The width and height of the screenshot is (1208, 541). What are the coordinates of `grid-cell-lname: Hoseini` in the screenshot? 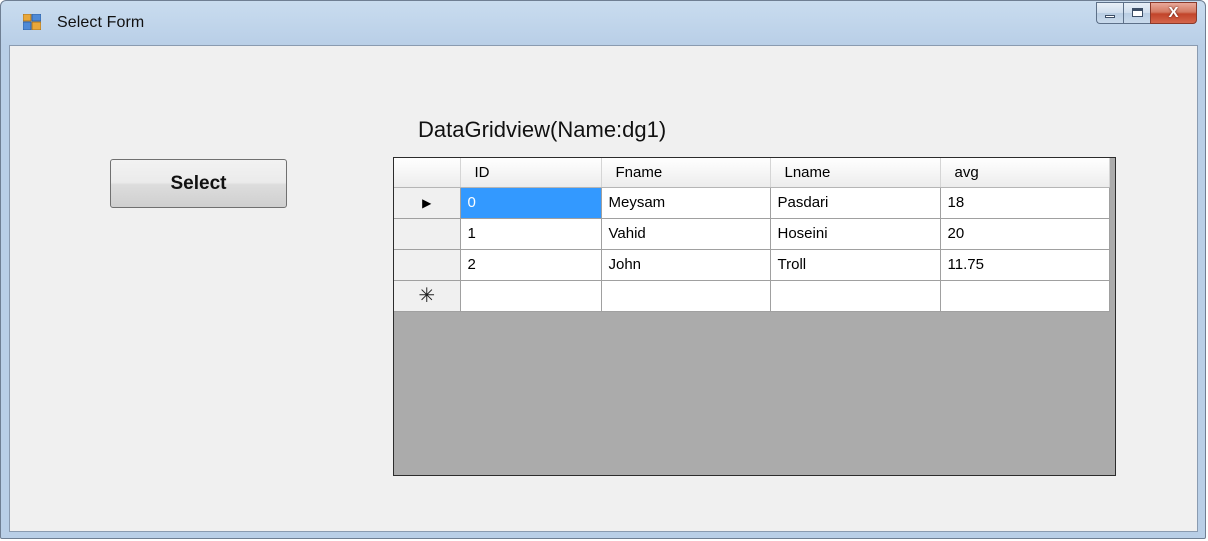 It's located at (855, 234).